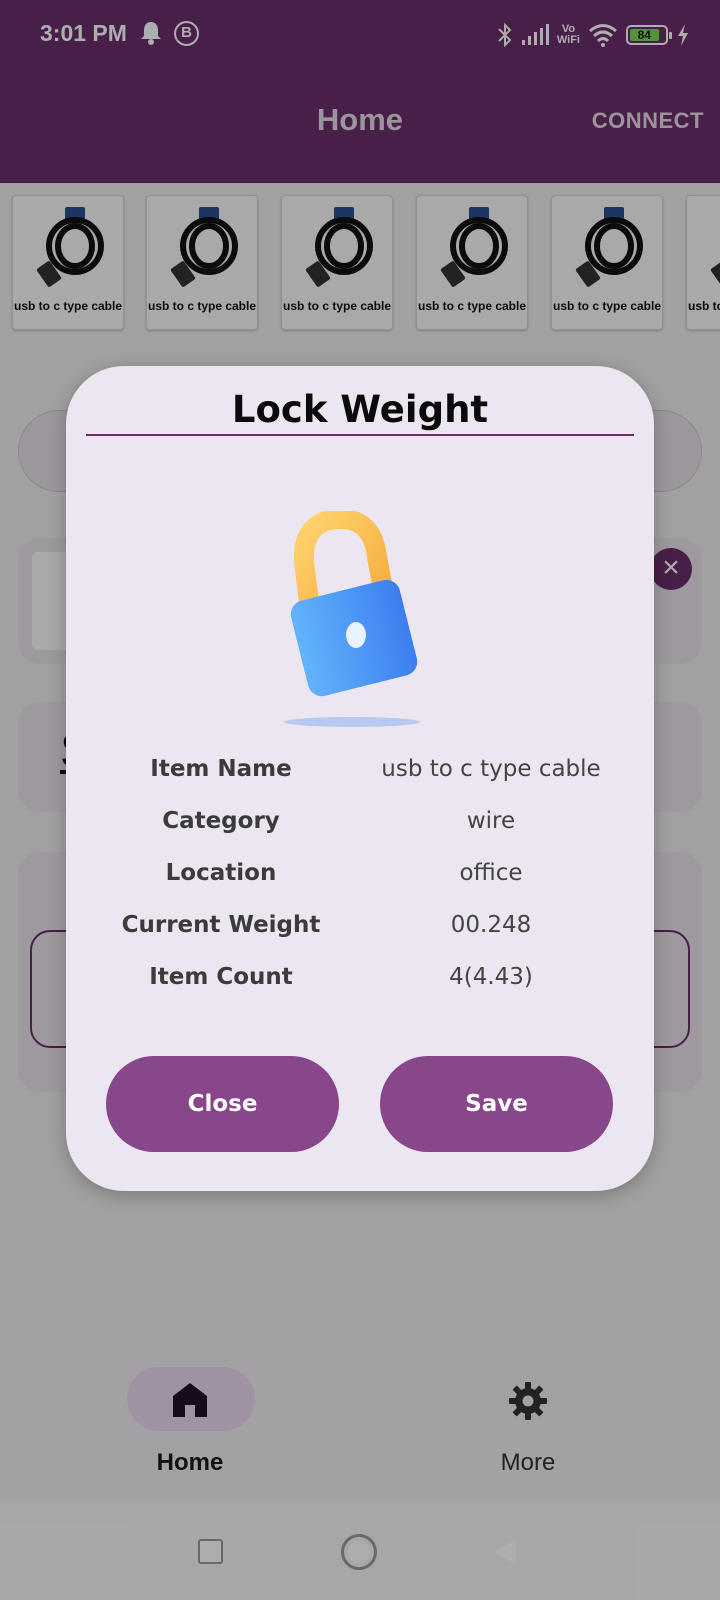 The width and height of the screenshot is (720, 1600). What do you see at coordinates (221, 977) in the screenshot?
I see `detail-label: Item Count` at bounding box center [221, 977].